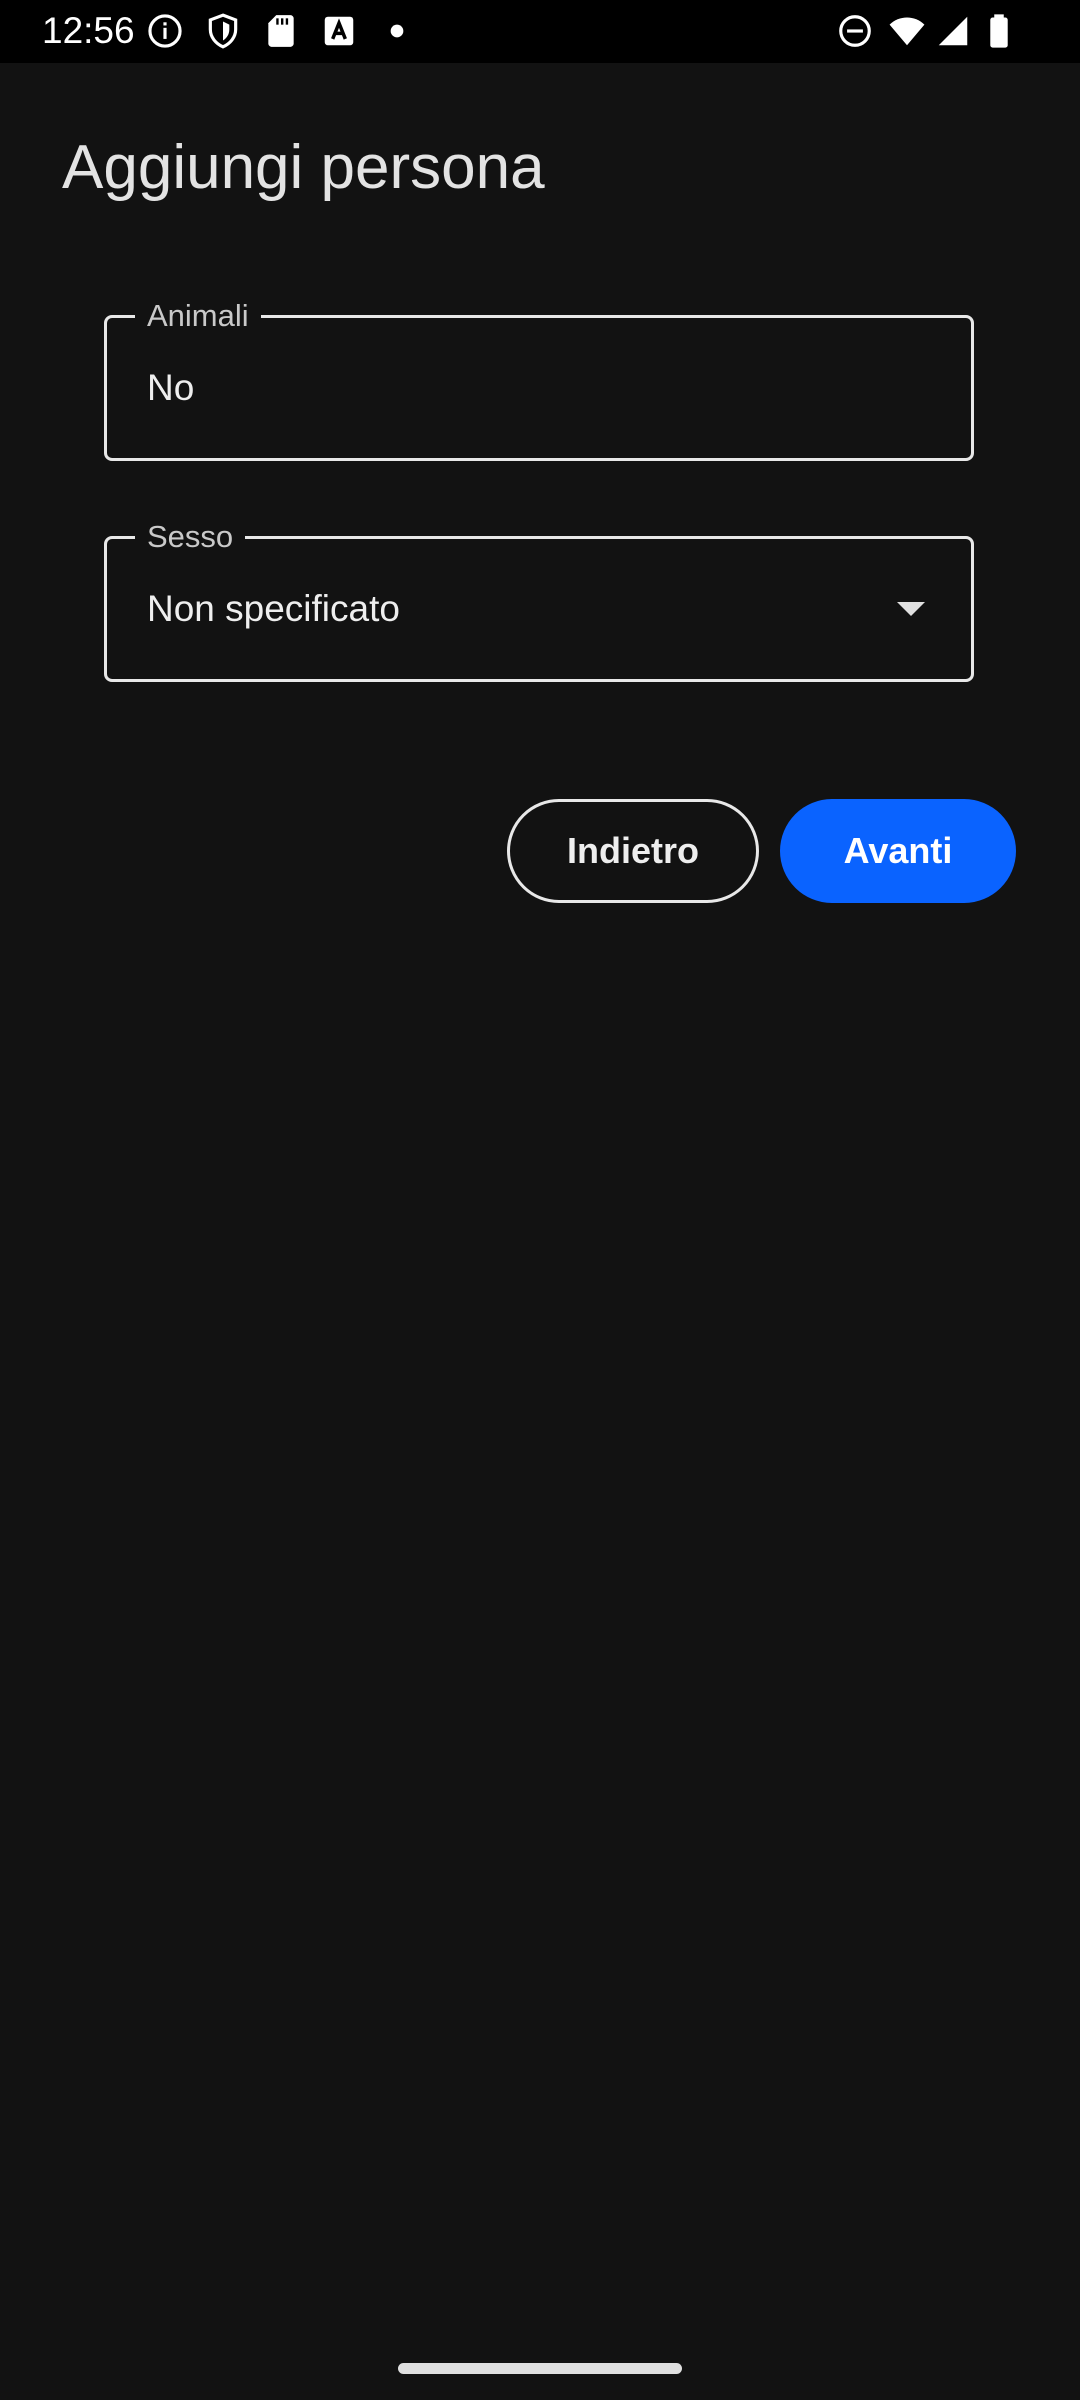 This screenshot has width=1080, height=2400. Describe the element at coordinates (190, 537) in the screenshot. I see `sesso-dropdown-label: Sesso` at that location.